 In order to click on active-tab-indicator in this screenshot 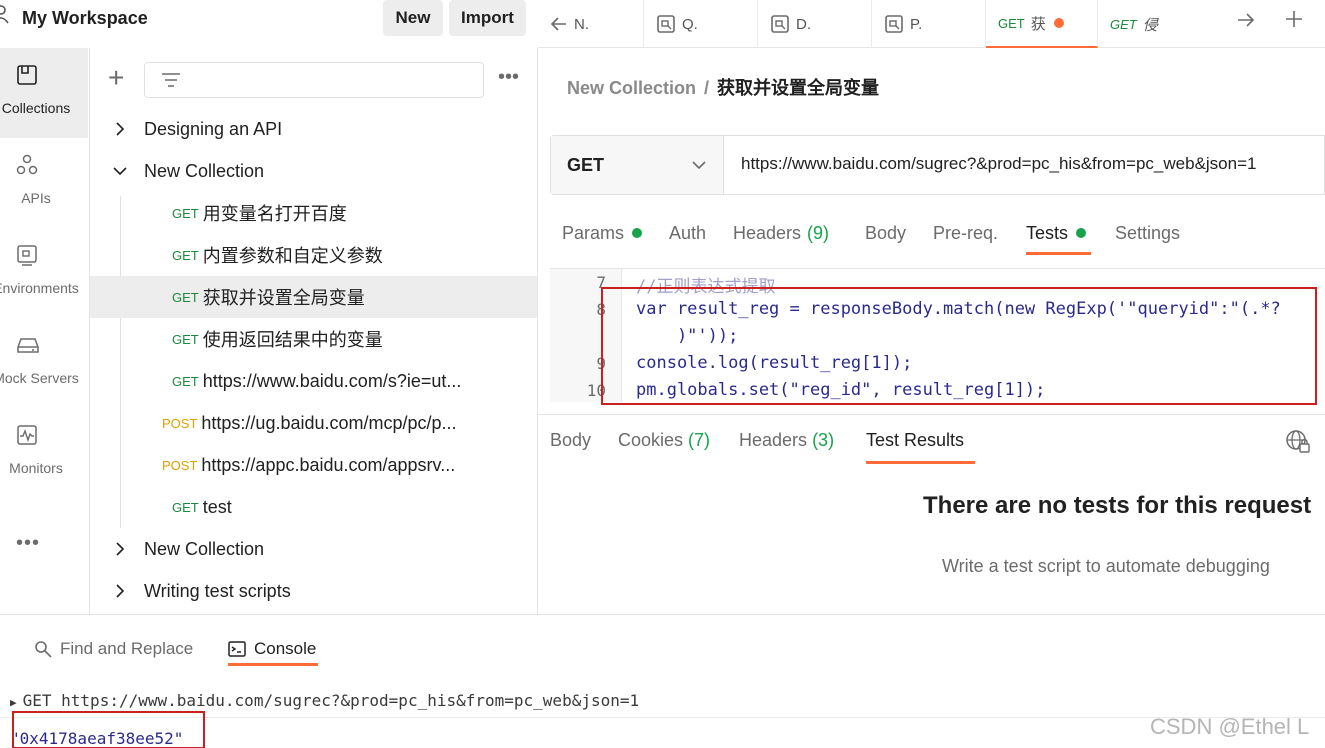, I will do `click(1058, 253)`.